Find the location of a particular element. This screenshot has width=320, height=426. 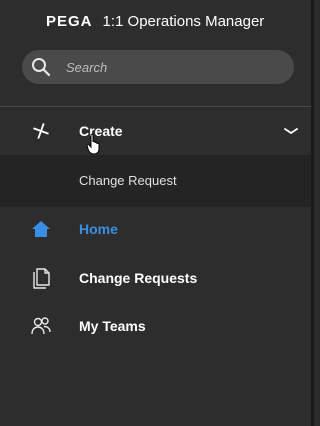

nav-item-change-requests: Change Requests is located at coordinates (155, 278).